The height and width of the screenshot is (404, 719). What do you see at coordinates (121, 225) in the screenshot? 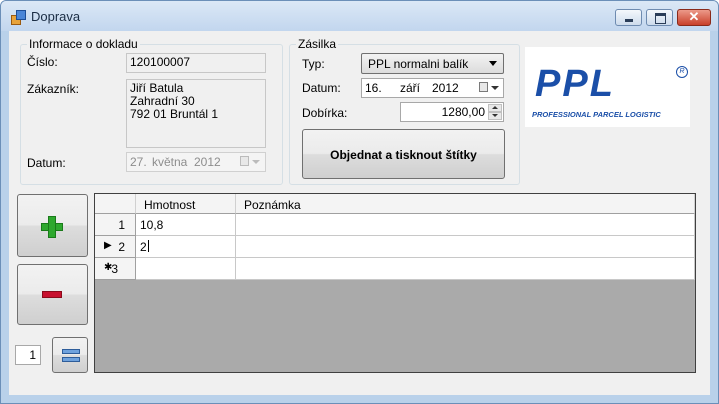
I see `row-number: 1` at bounding box center [121, 225].